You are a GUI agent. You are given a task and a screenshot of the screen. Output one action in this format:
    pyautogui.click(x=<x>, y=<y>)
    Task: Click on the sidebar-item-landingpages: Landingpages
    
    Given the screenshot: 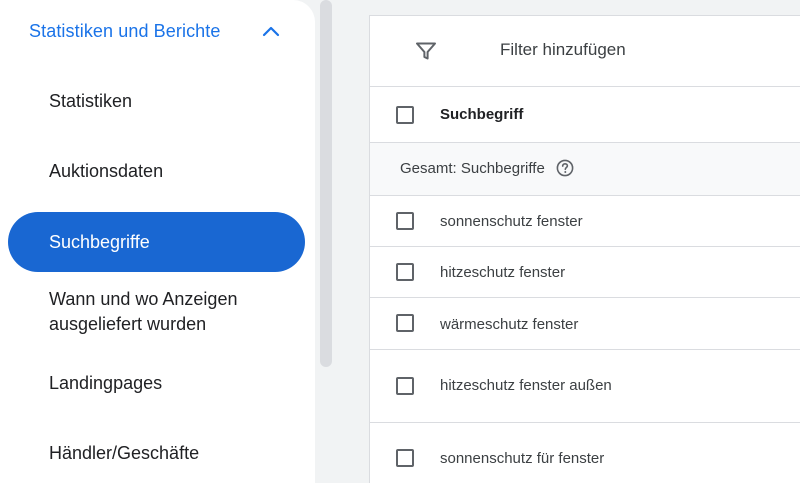 What is the action you would take?
    pyautogui.click(x=157, y=383)
    